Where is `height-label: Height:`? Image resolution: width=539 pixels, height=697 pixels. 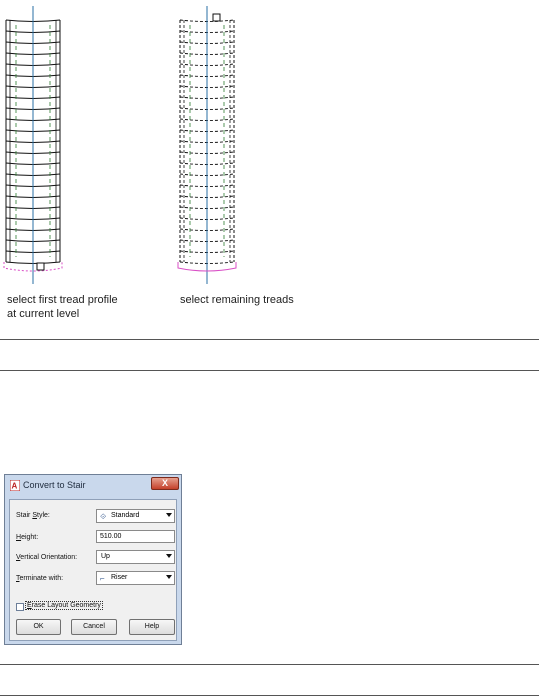 height-label: Height: is located at coordinates (27, 537).